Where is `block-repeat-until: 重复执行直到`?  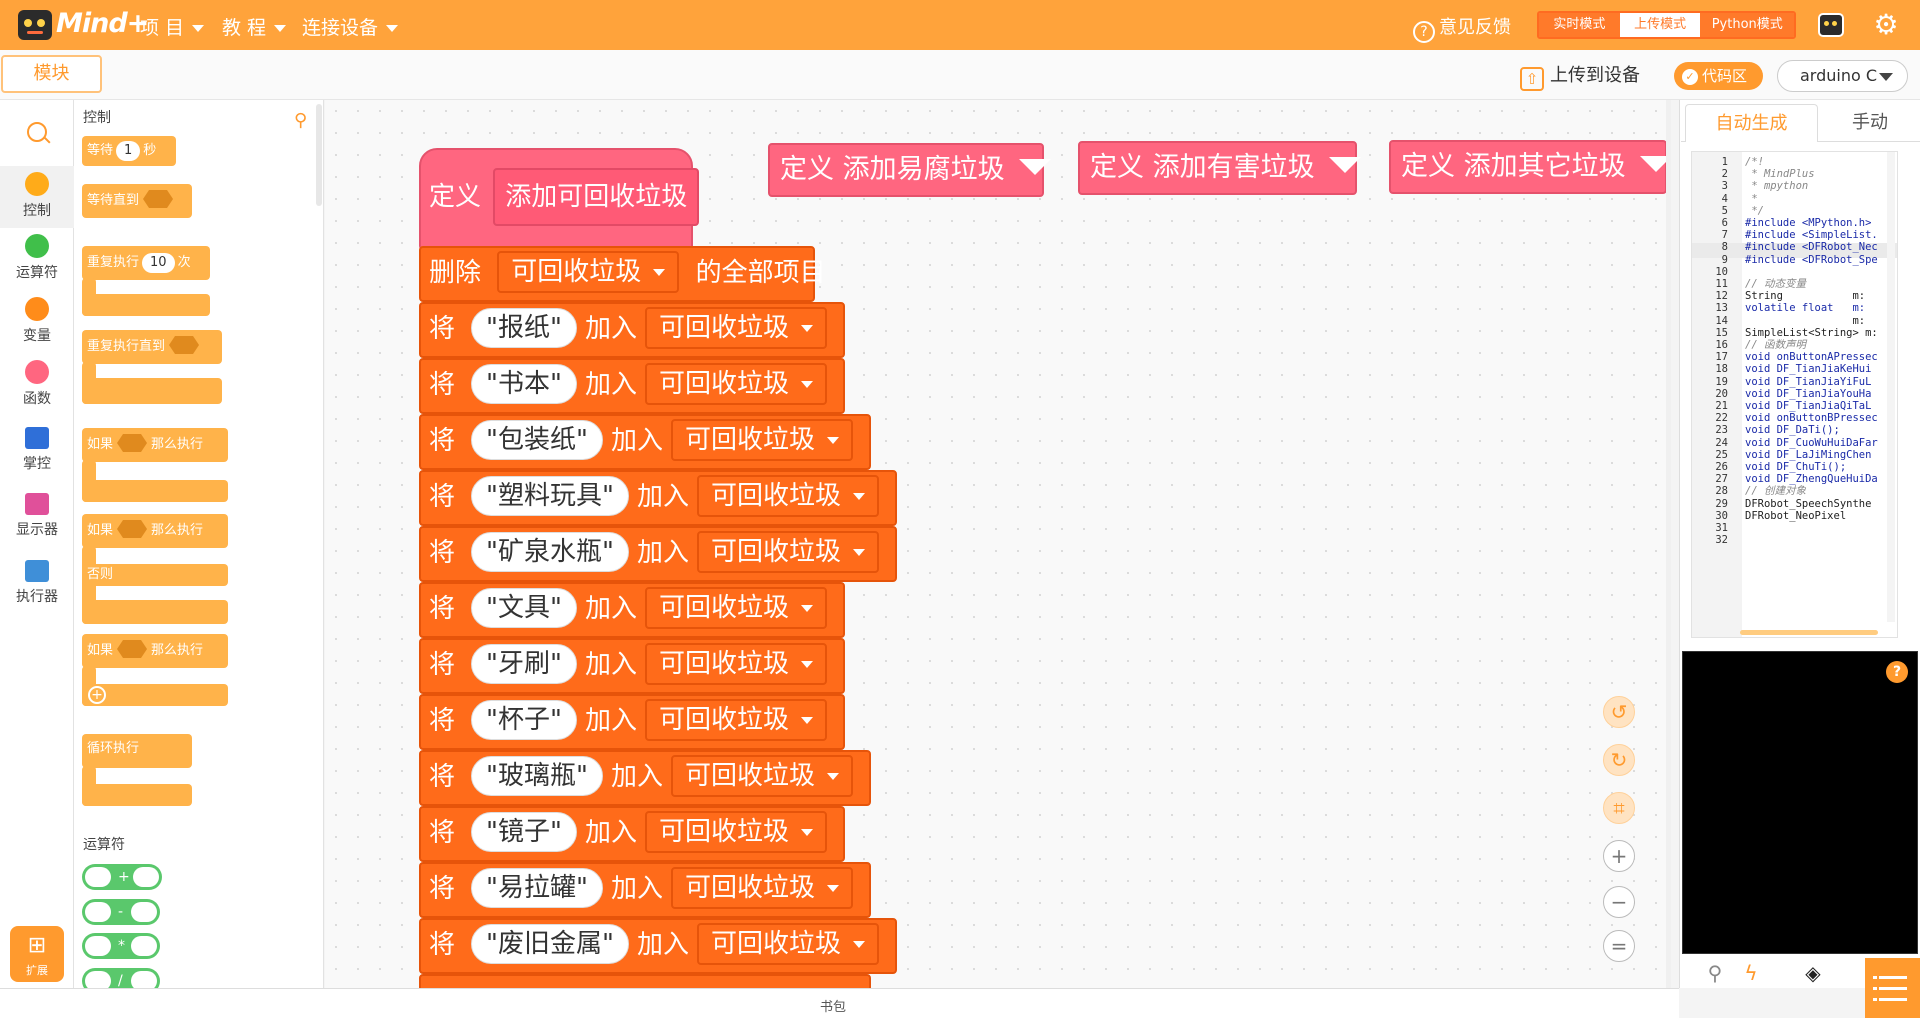
block-repeat-until: 重复执行直到 is located at coordinates (152, 347).